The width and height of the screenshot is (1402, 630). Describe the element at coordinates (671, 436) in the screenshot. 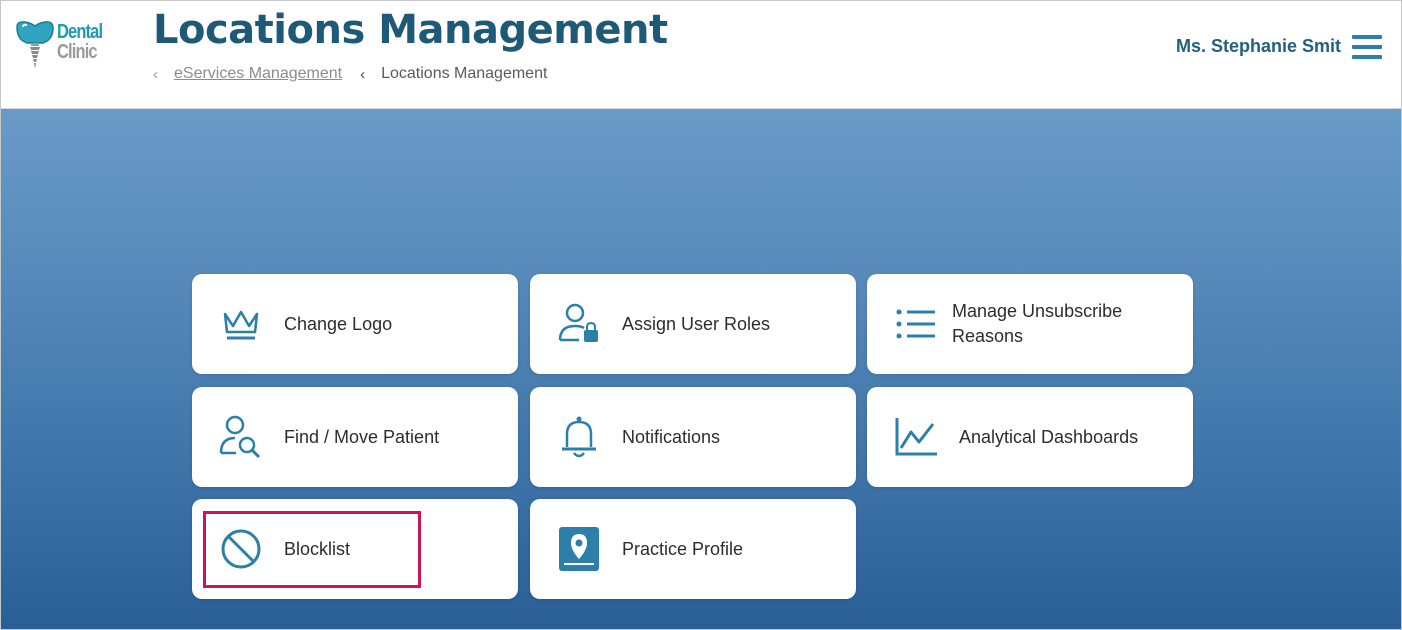

I see `card-label: Notifications` at that location.